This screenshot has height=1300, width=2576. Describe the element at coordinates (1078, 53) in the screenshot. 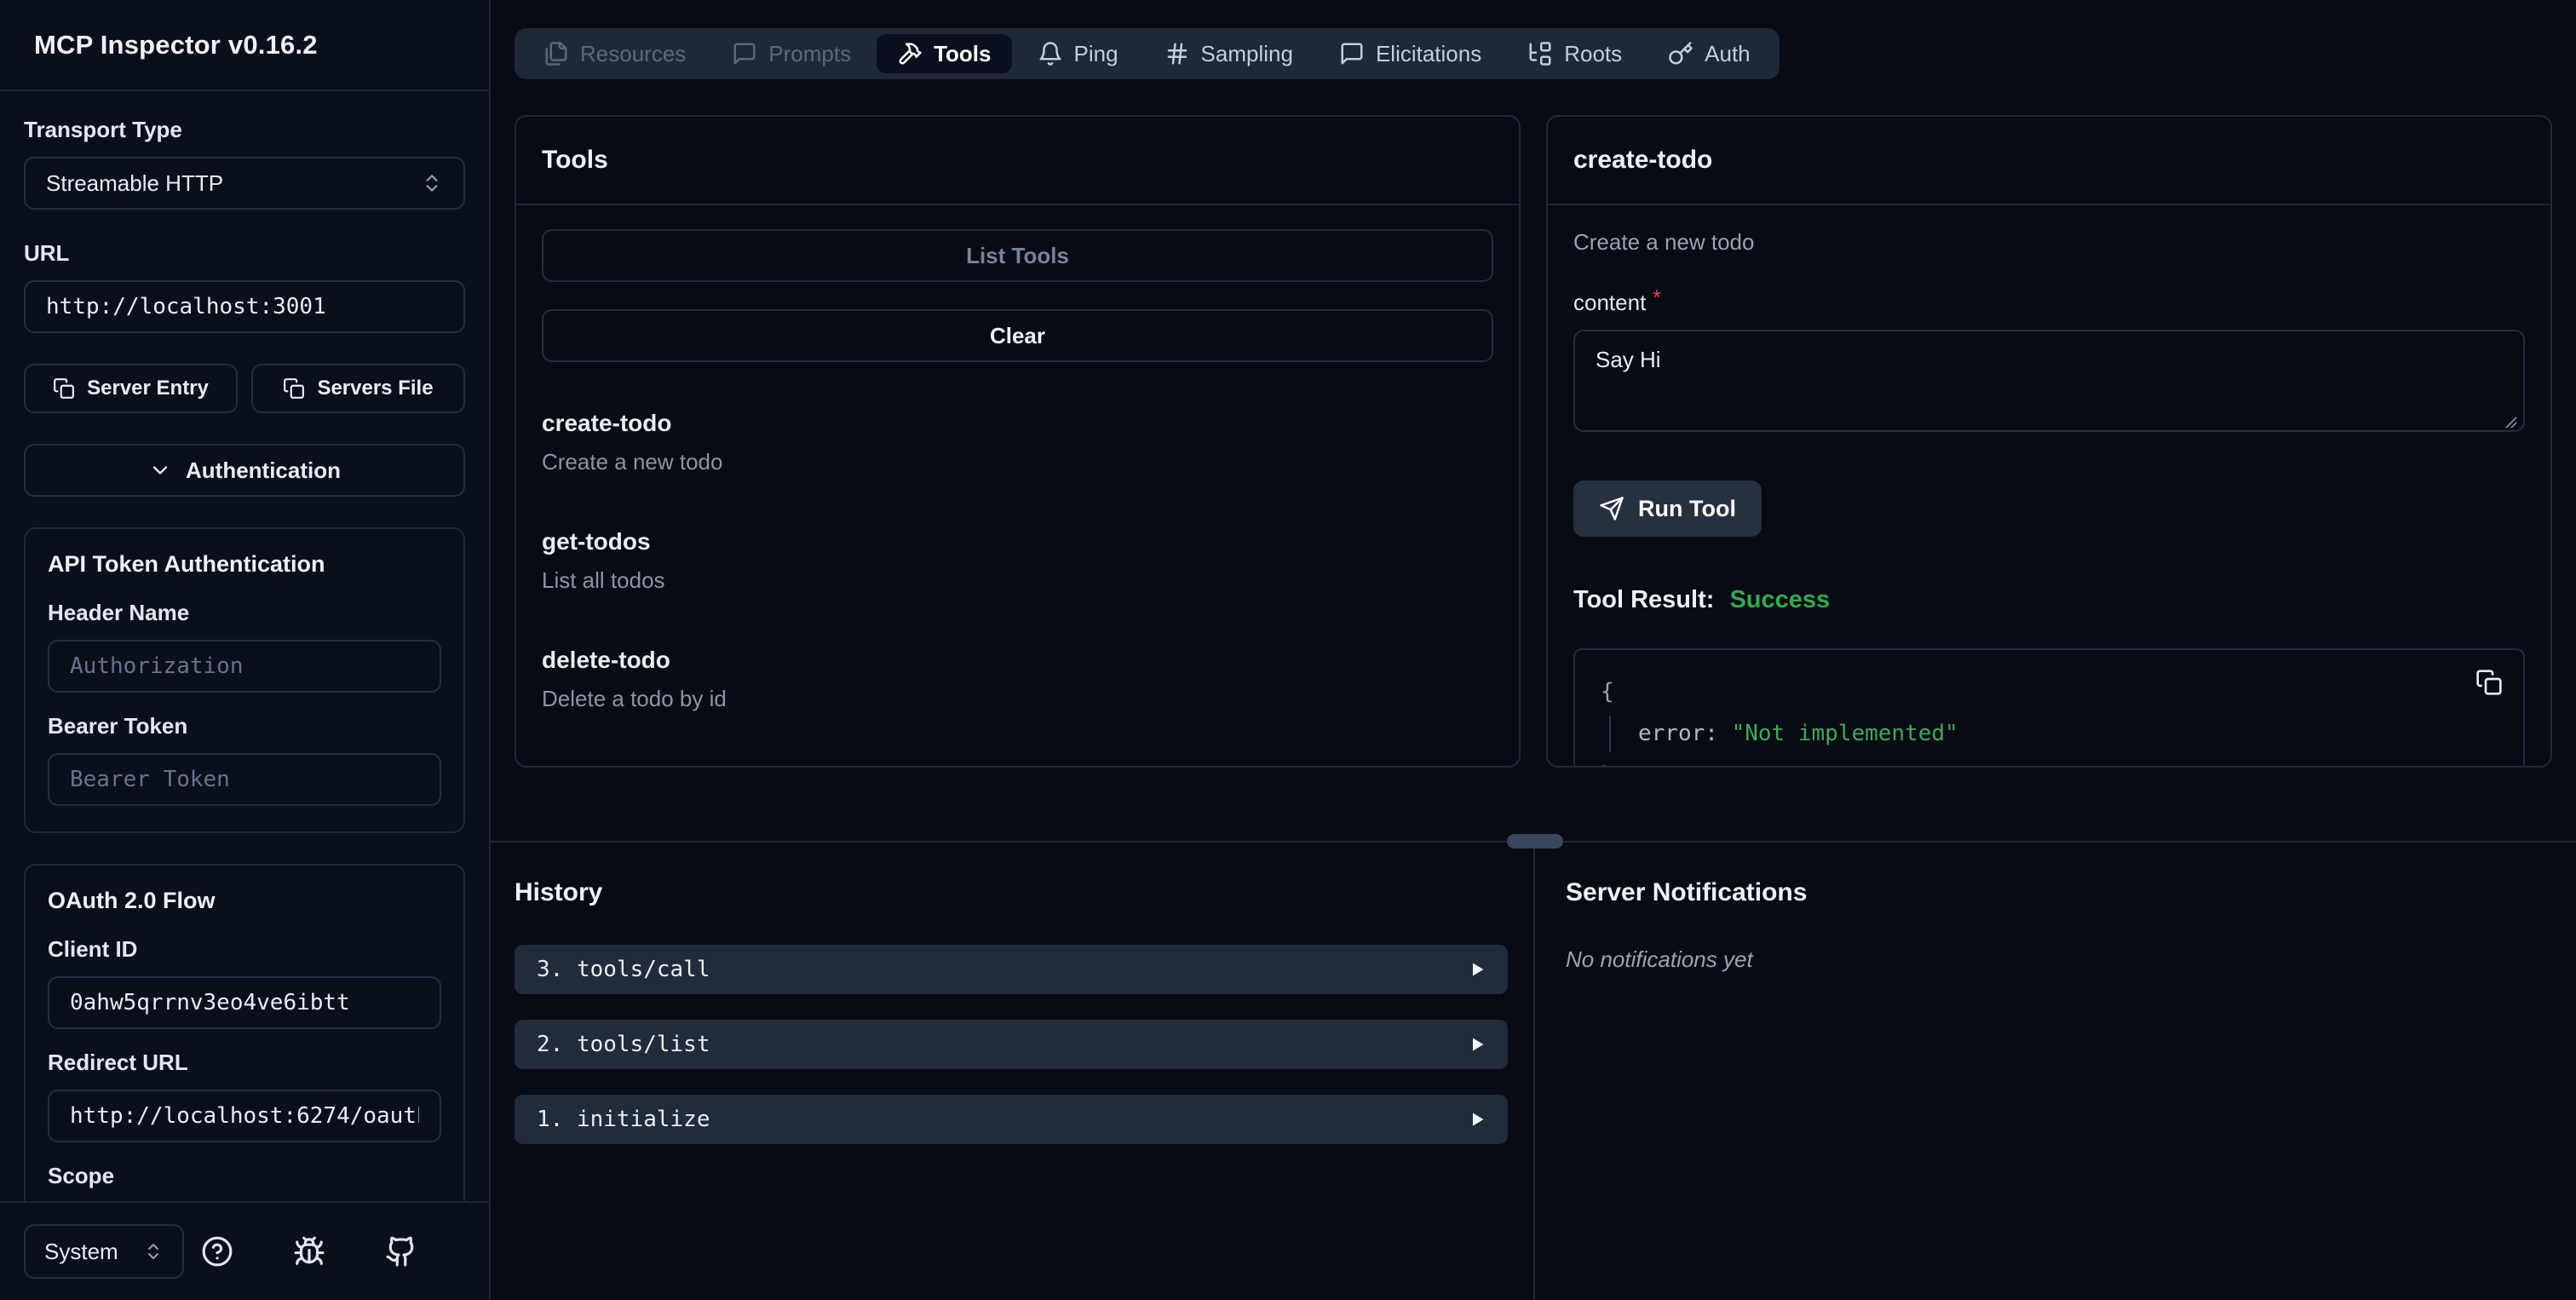

I see `tab-ping: Ping` at that location.